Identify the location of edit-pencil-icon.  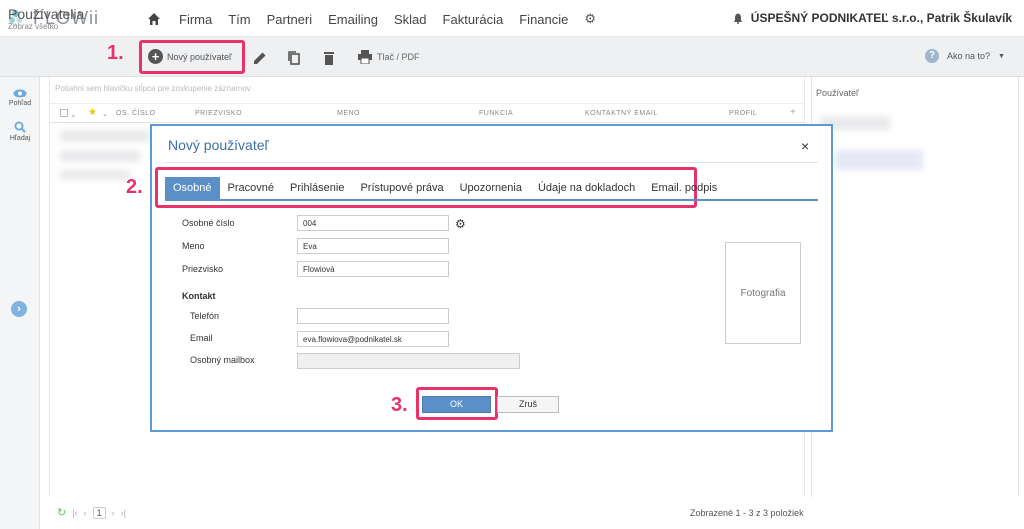
(260, 58).